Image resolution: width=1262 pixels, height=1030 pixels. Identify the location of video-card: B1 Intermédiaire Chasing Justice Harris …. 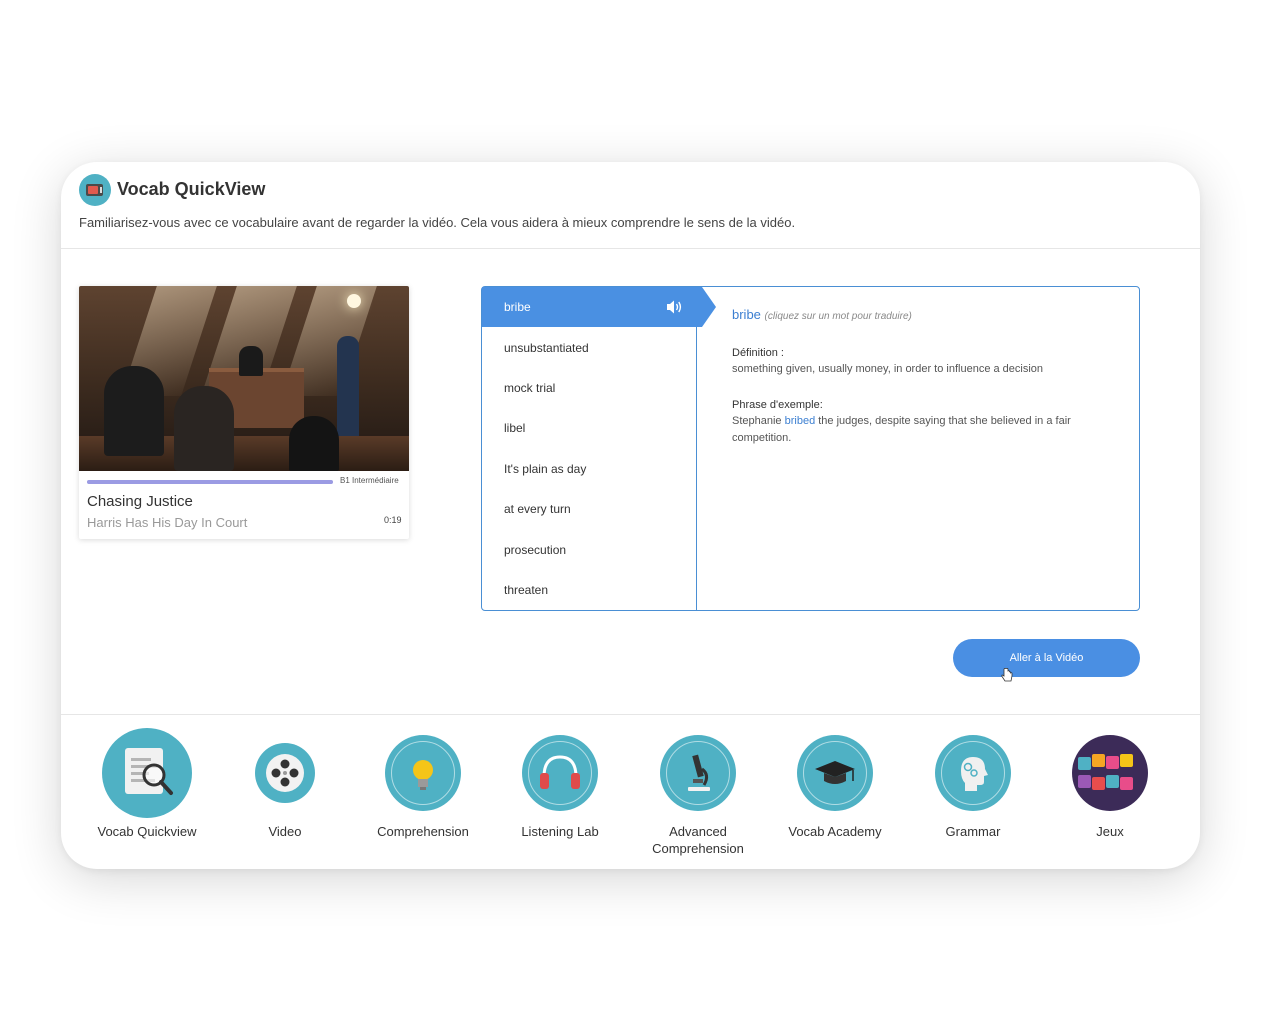
(244, 412).